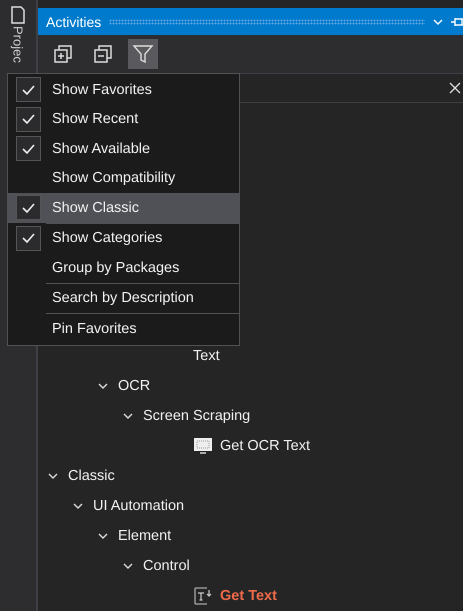 The image size is (463, 611). Describe the element at coordinates (457, 21) in the screenshot. I see `pin-icon` at that location.